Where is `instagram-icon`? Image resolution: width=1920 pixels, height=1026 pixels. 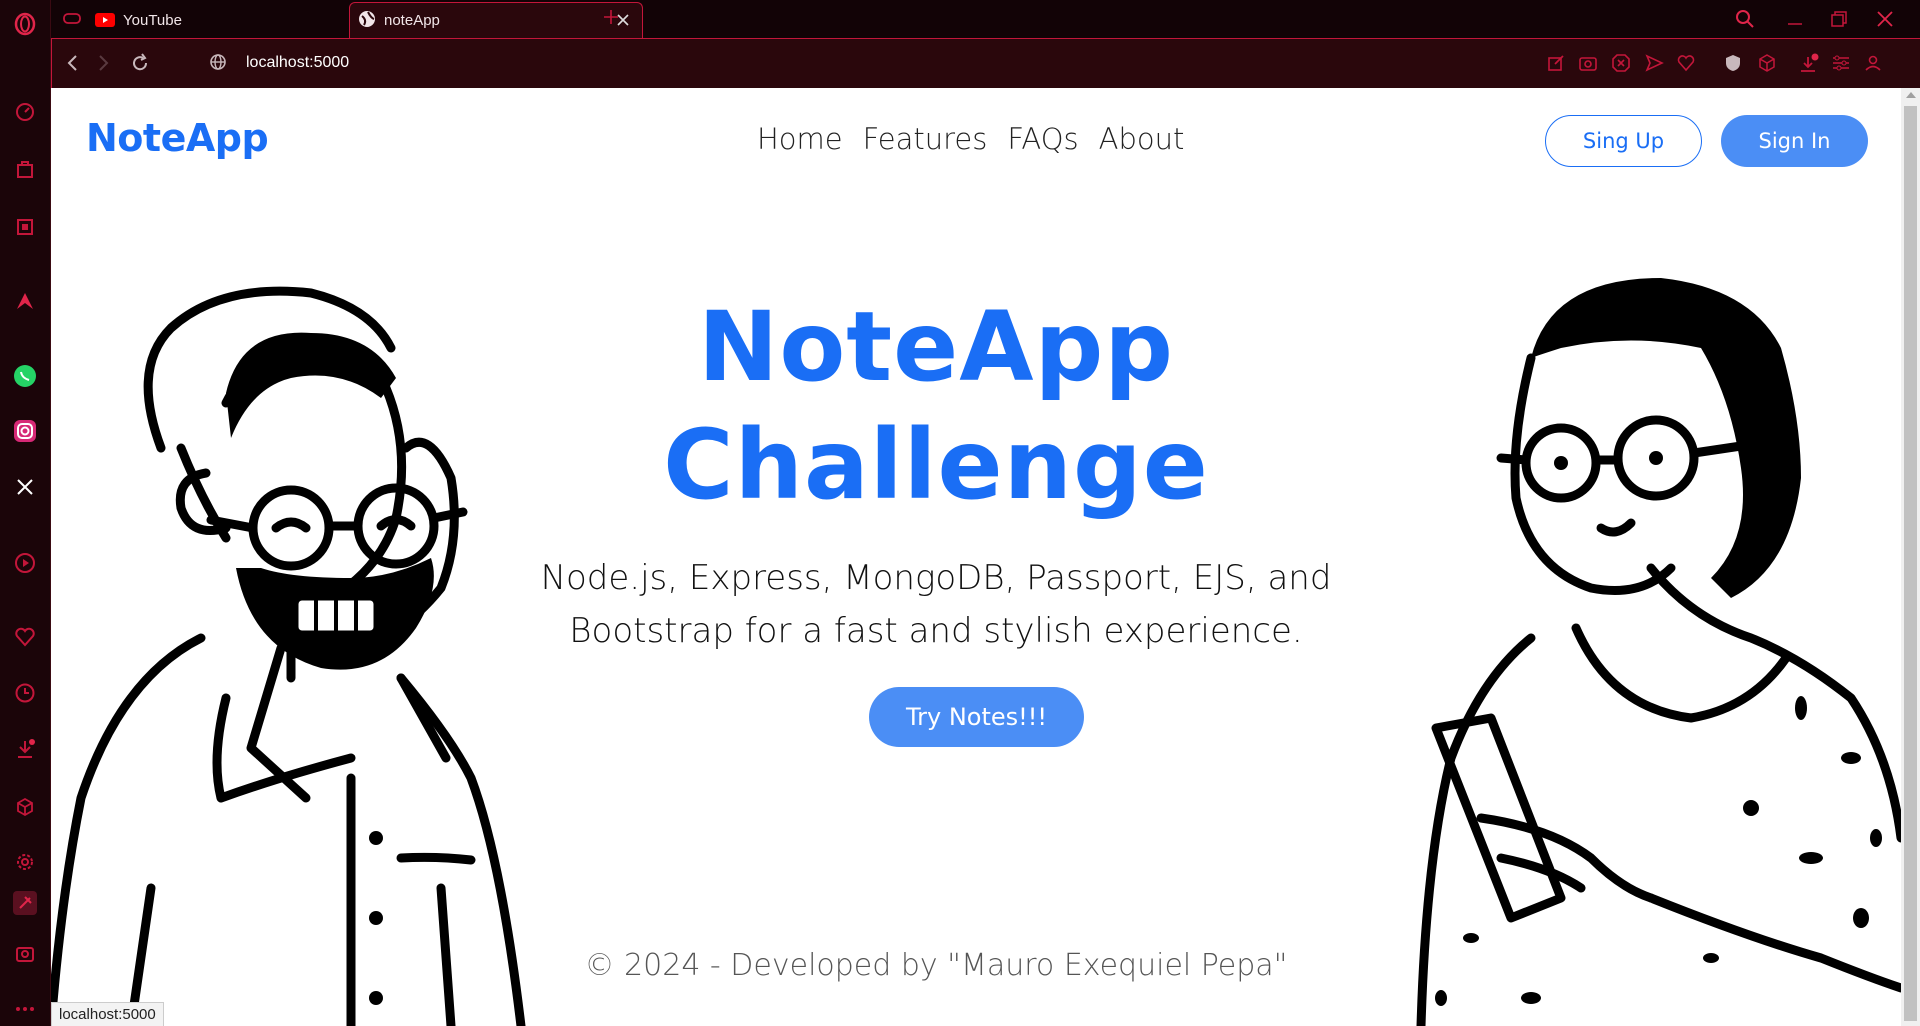
instagram-icon is located at coordinates (25, 431).